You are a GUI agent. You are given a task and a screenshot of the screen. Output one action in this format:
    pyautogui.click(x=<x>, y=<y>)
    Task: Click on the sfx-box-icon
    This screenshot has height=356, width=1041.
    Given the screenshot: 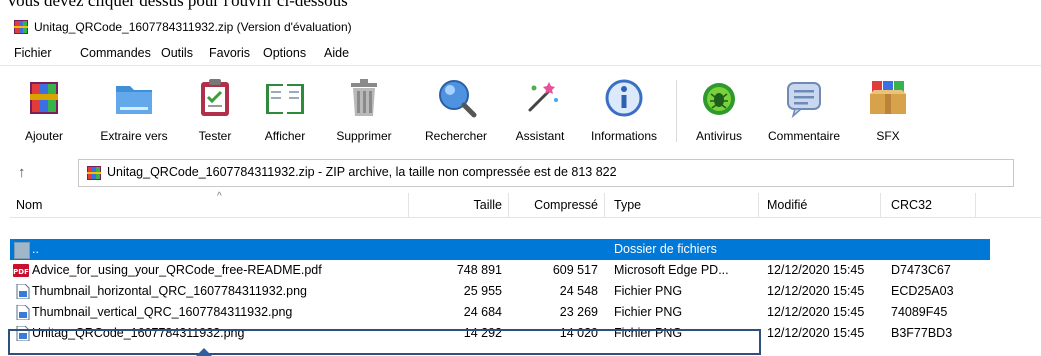 What is the action you would take?
    pyautogui.click(x=888, y=97)
    